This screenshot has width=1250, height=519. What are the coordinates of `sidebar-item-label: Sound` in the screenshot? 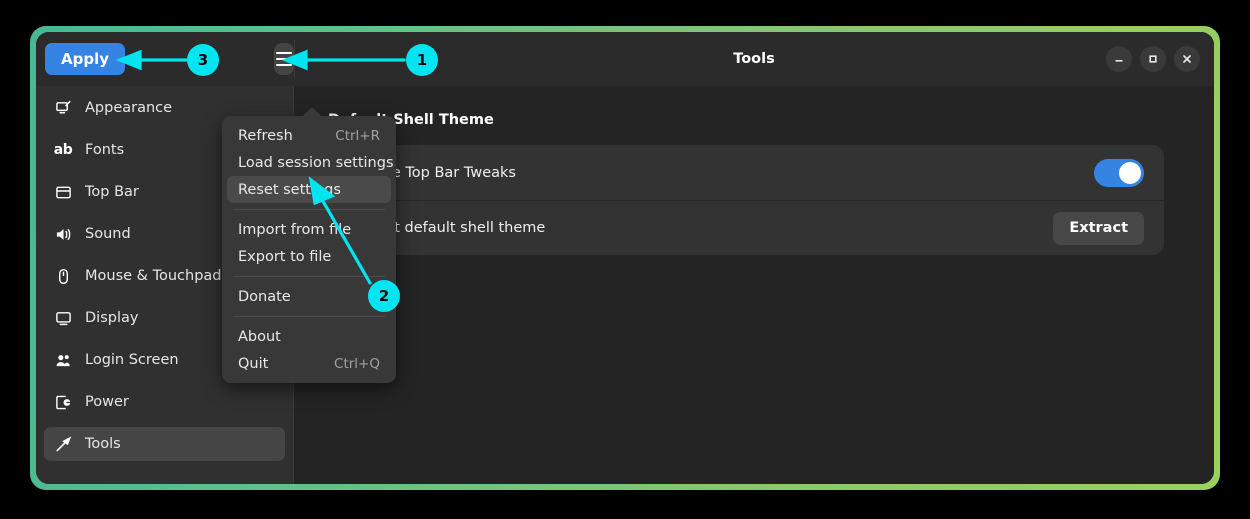 It's located at (108, 234).